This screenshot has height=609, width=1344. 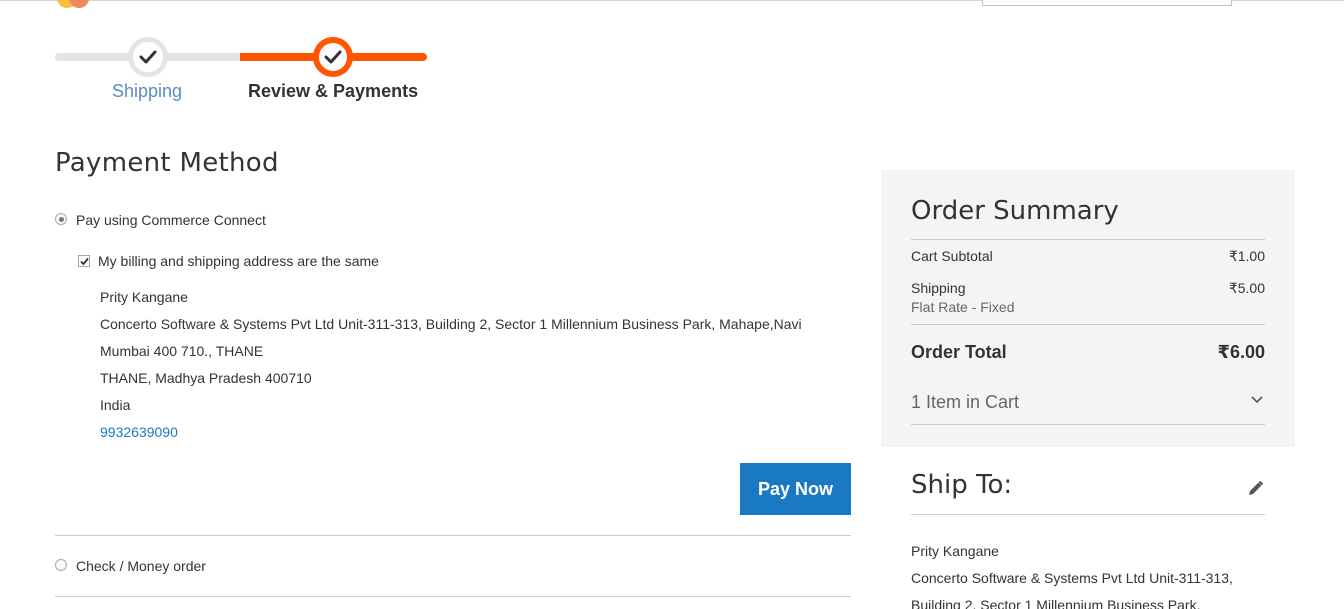 What do you see at coordinates (61, 565) in the screenshot?
I see `check-money-order-radio` at bounding box center [61, 565].